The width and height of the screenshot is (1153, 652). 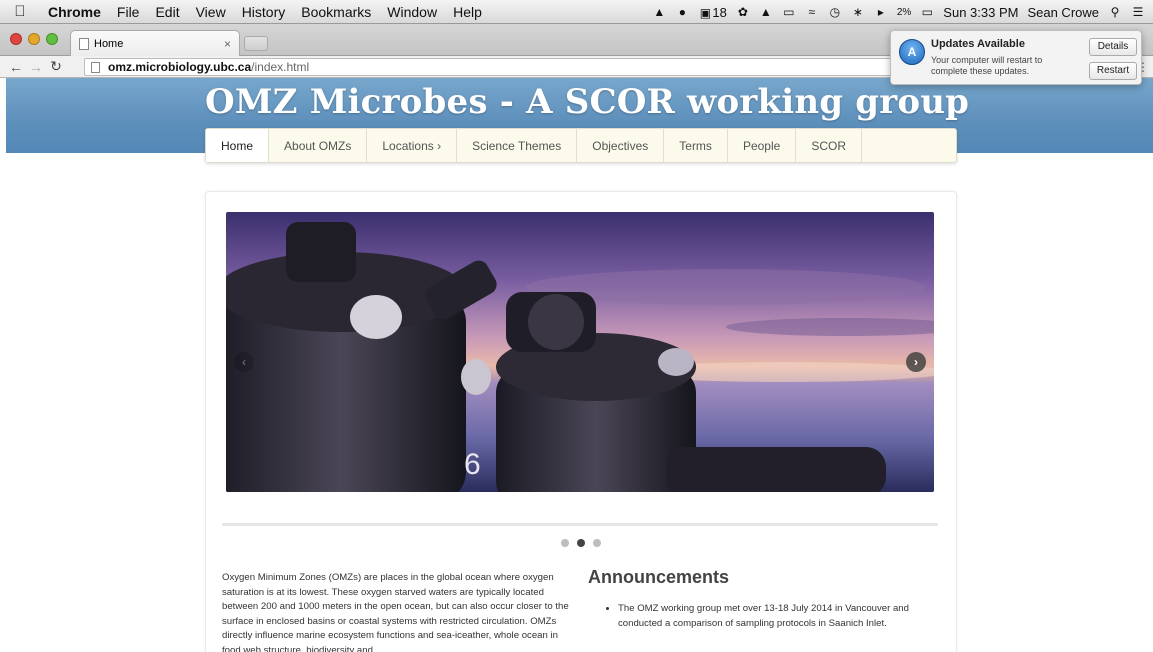 I want to click on bottle-number: 6, so click(x=472, y=464).